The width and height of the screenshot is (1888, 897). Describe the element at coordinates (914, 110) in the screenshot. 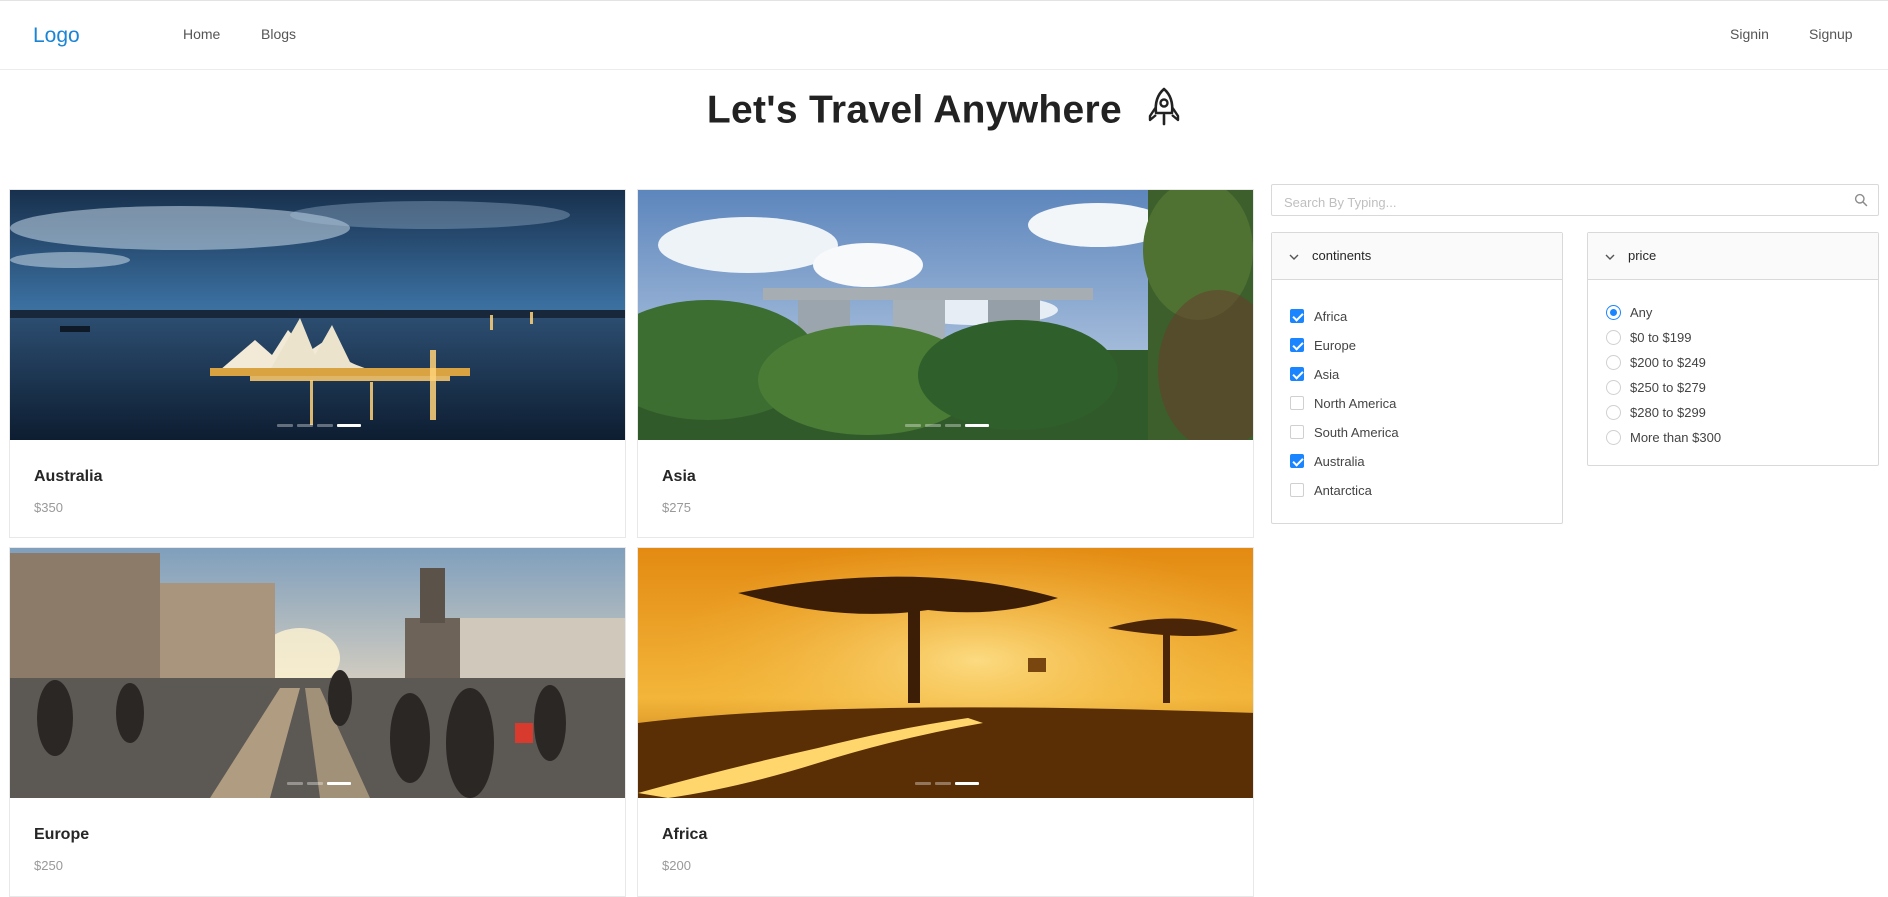

I see `page-title-text: Let's Travel Anywhere` at that location.